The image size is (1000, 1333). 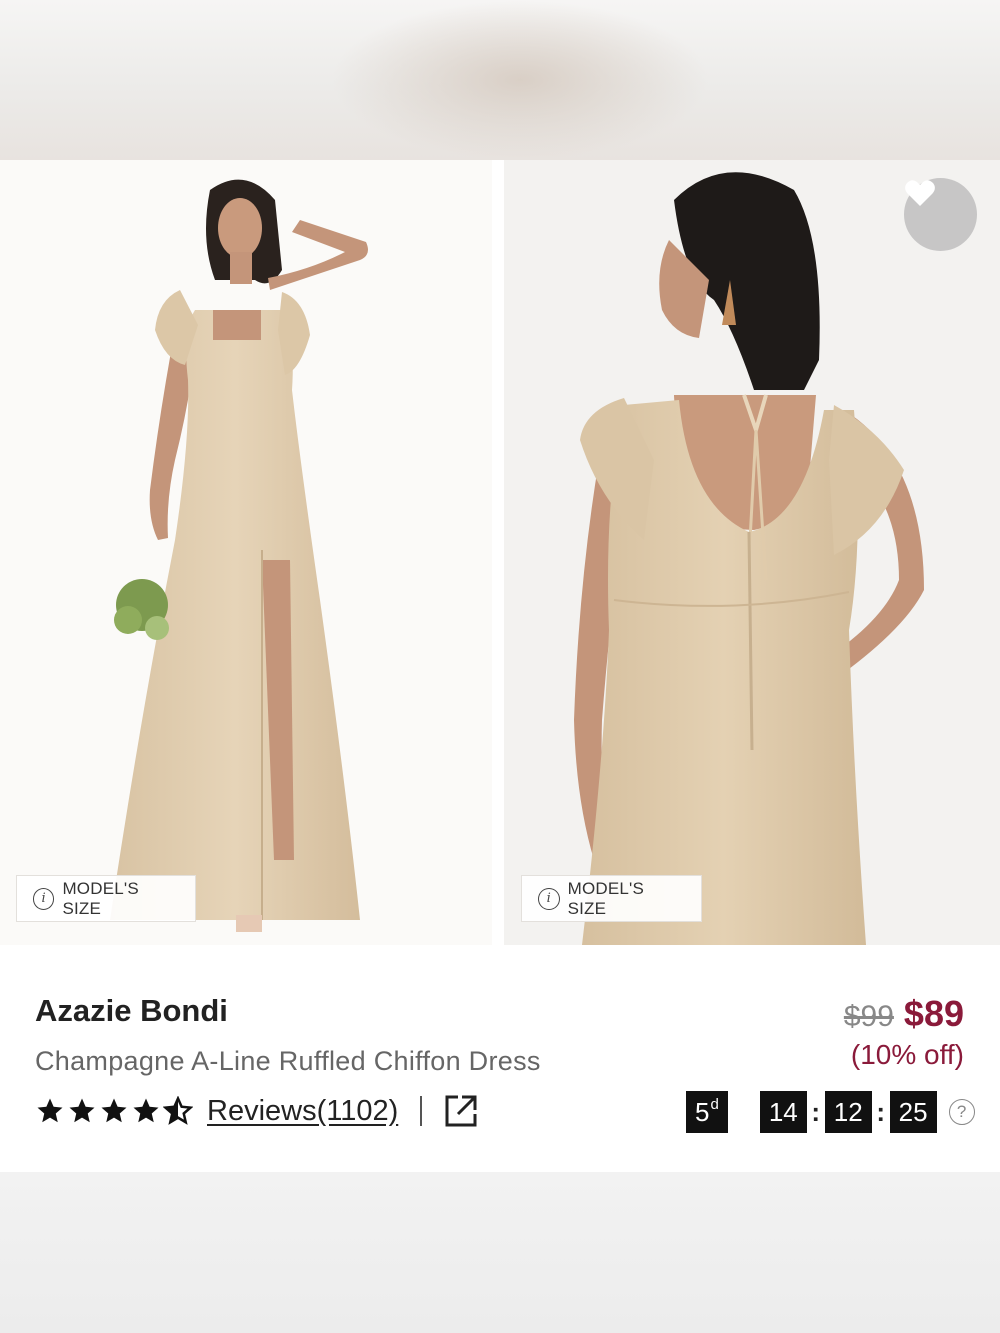 I want to click on bottom-blurred-area, so click(x=500, y=1252).